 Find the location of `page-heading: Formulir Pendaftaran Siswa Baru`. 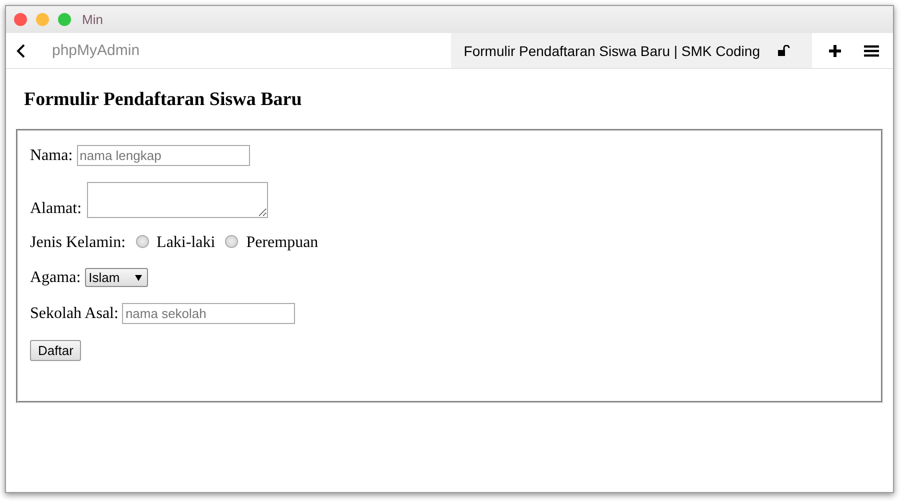

page-heading: Formulir Pendaftaran Siswa Baru is located at coordinates (163, 100).